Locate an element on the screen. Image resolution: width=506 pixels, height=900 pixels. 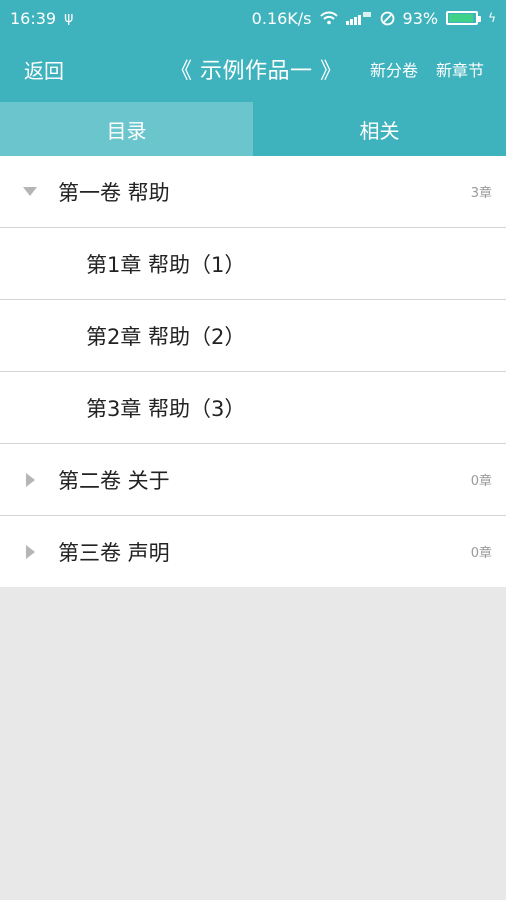
battery-icon is located at coordinates (464, 18).